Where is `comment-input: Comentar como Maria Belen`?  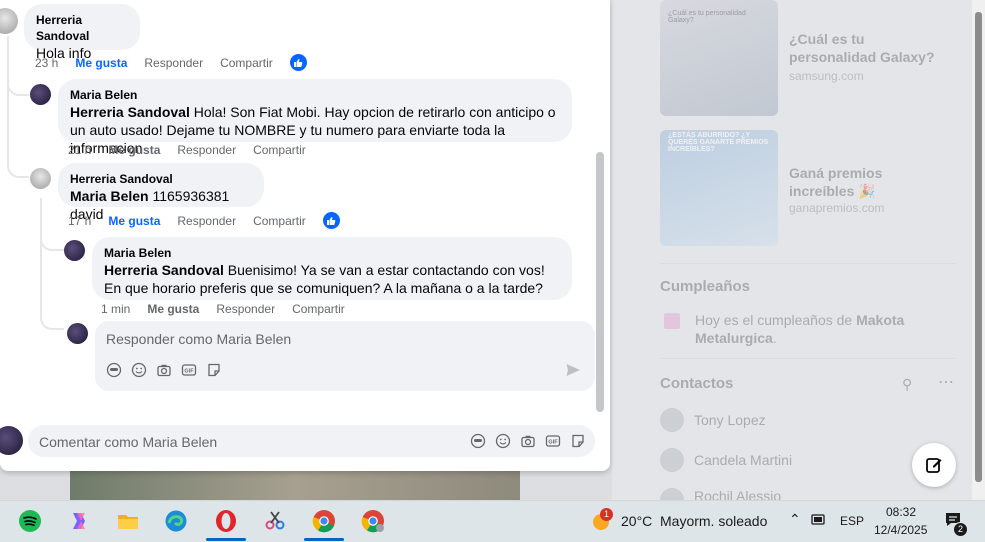
comment-input: Comentar como Maria Belen is located at coordinates (128, 442).